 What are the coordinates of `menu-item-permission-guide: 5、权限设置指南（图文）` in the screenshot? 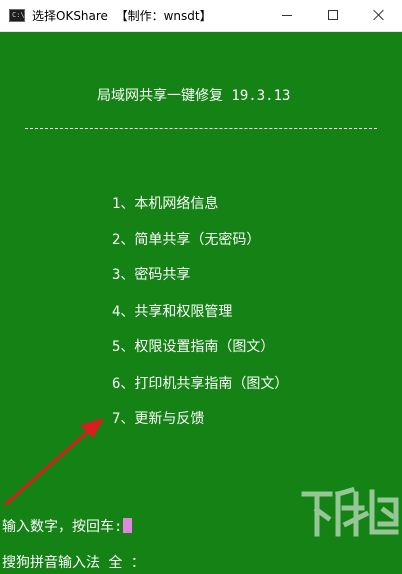 It's located at (193, 347).